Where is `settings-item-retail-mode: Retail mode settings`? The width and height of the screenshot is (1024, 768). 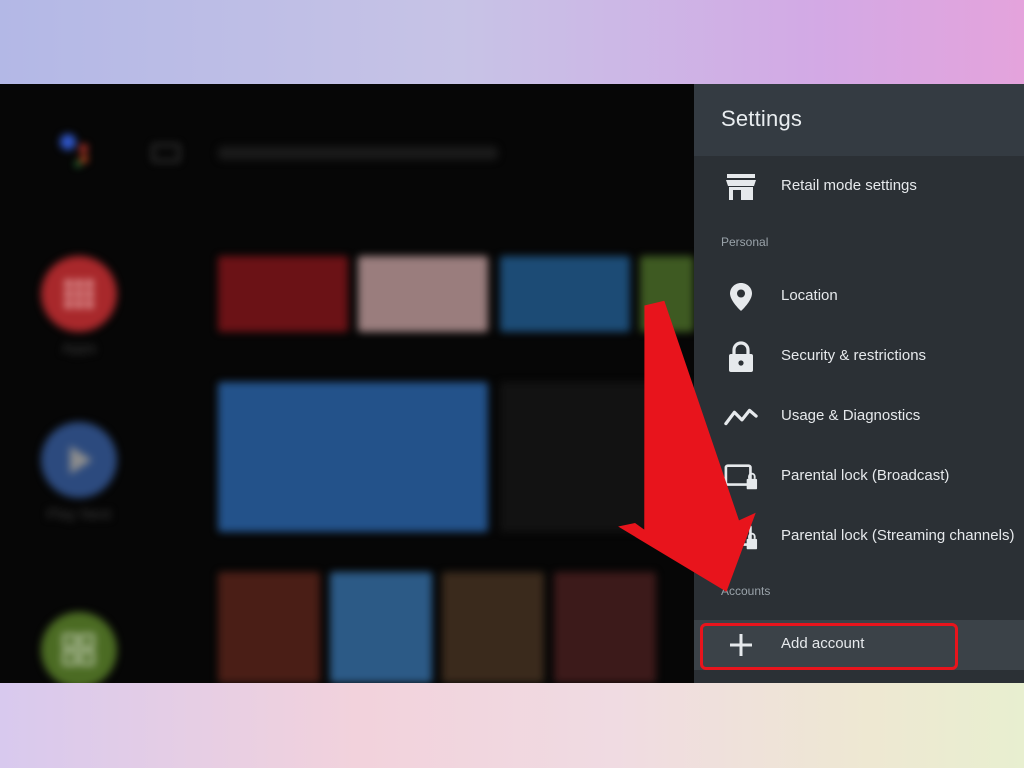 settings-item-retail-mode: Retail mode settings is located at coordinates (859, 187).